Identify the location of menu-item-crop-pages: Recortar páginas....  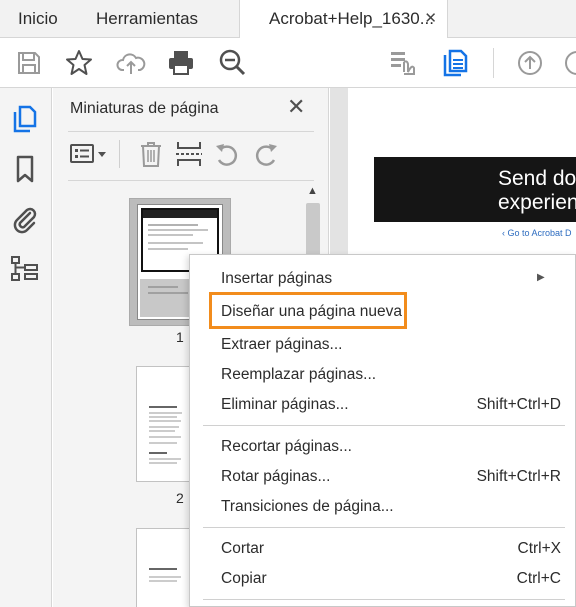
(383, 447).